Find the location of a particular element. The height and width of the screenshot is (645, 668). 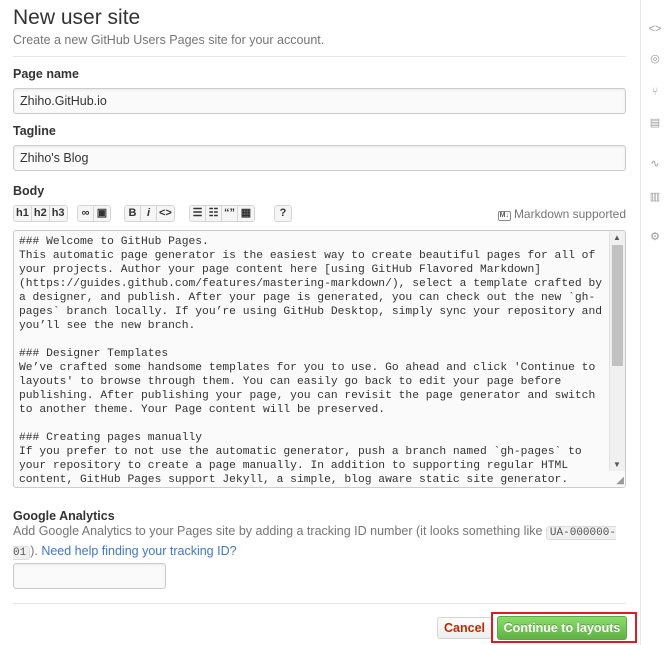

scroll-down-icon: ▼ is located at coordinates (617, 464).